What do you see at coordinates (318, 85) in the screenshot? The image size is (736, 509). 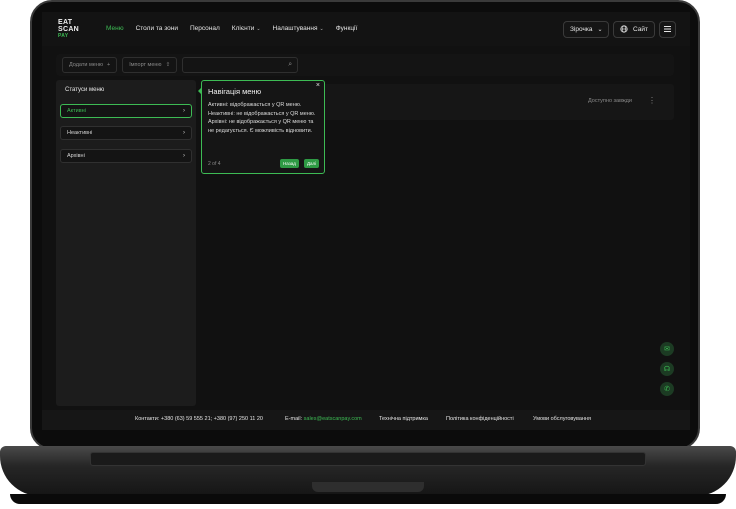 I see `close-icon: ×` at bounding box center [318, 85].